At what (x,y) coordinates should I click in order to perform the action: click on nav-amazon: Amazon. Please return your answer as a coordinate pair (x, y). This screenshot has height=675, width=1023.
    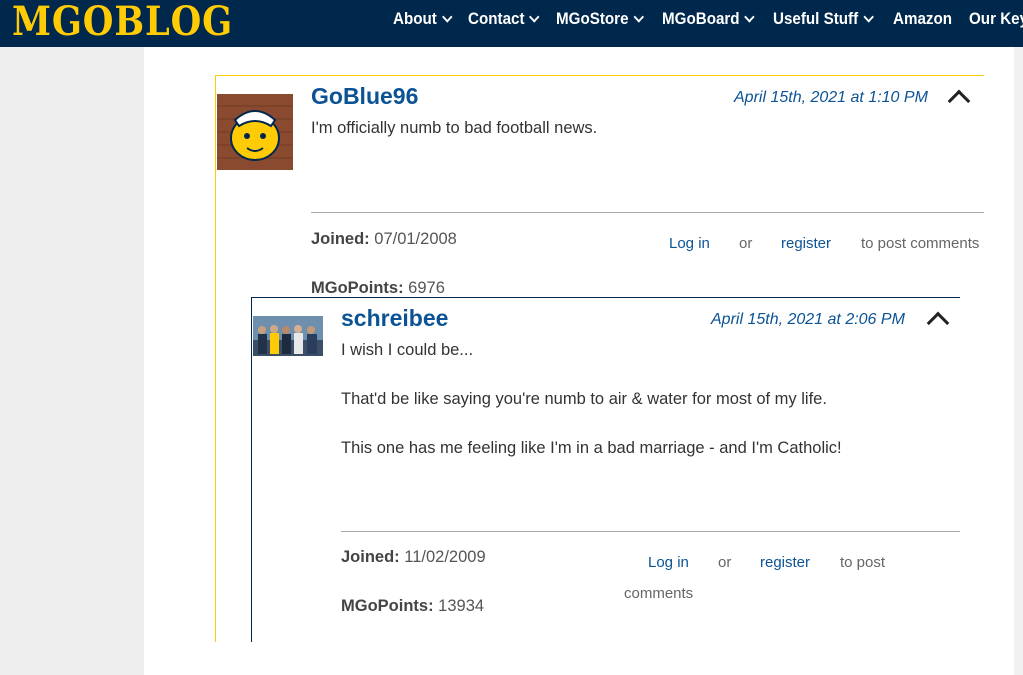
    Looking at the image, I should click on (922, 19).